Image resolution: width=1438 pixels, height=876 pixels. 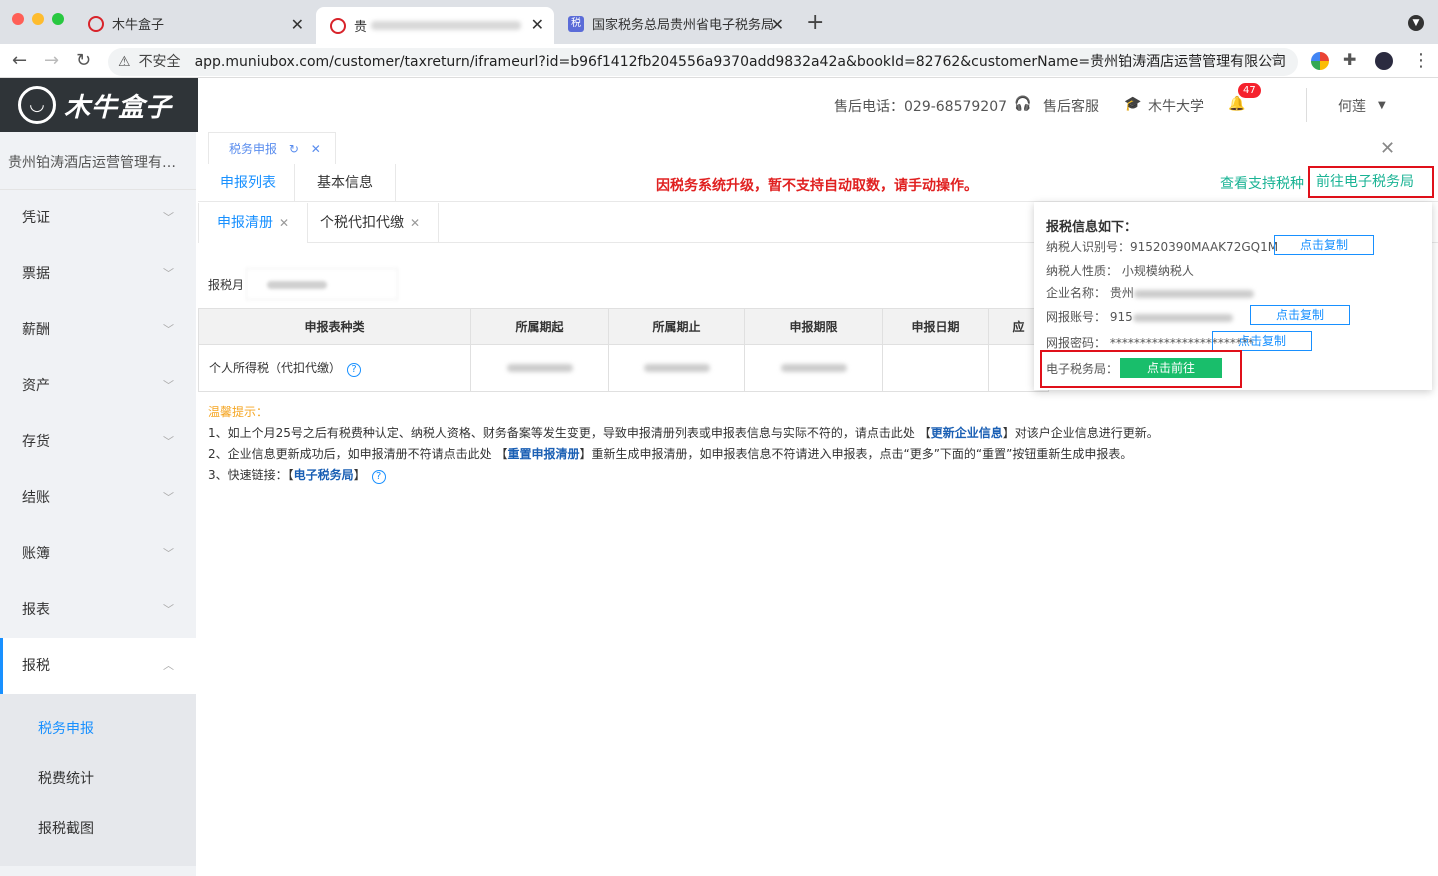 What do you see at coordinates (1384, 61) in the screenshot?
I see `profile-avatar-icon` at bounding box center [1384, 61].